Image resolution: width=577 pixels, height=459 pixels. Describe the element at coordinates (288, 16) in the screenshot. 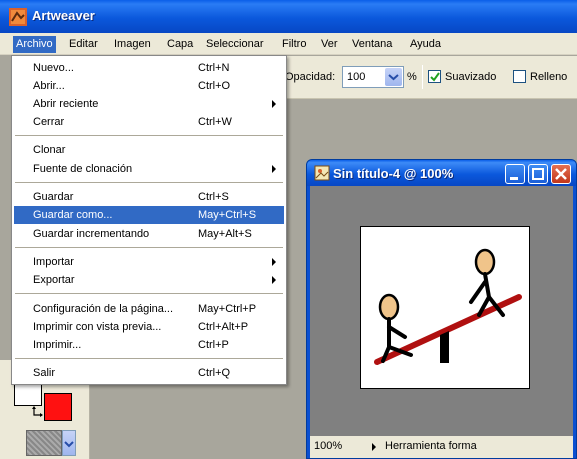

I see `app-title-bar: Artweaver` at that location.